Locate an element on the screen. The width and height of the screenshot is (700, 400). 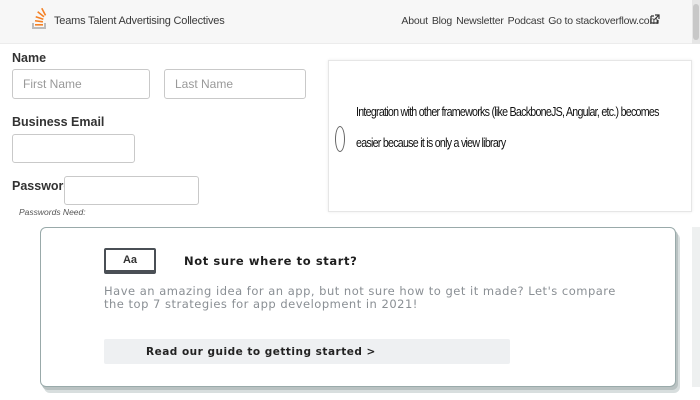
stack-logo-icon is located at coordinates (39, 21).